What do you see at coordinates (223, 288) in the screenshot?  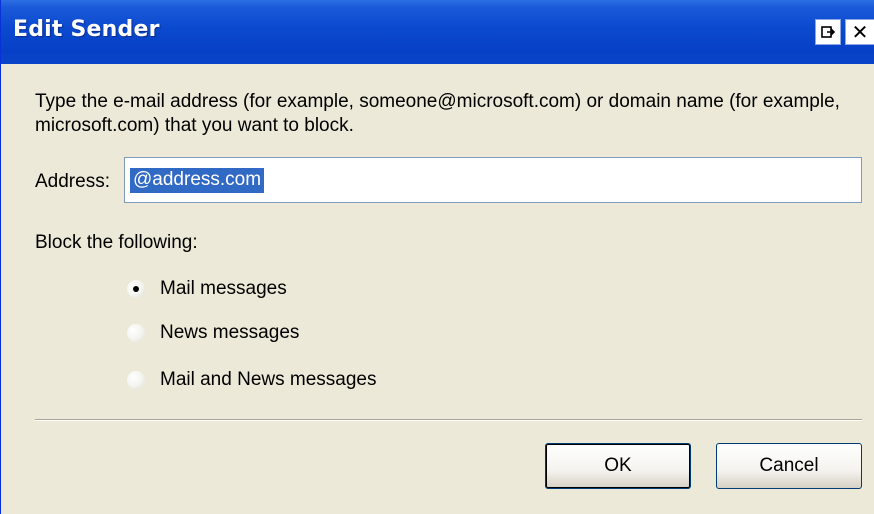 I see `radio-label: Mail messages` at bounding box center [223, 288].